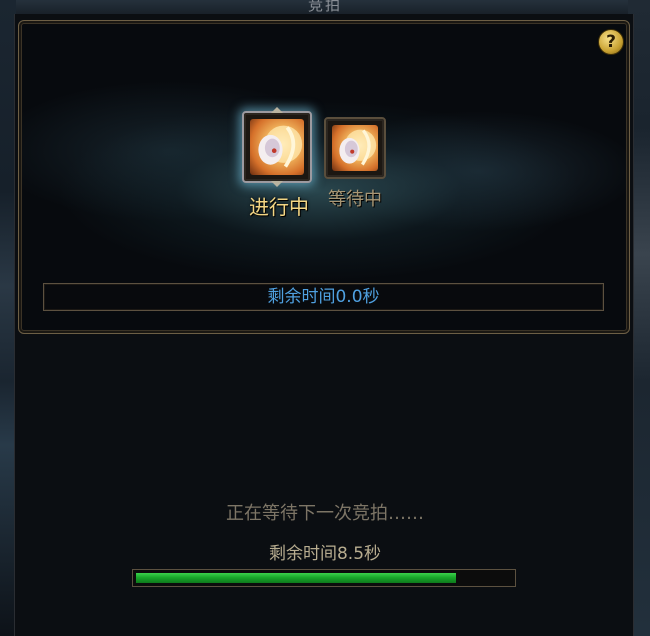  Describe the element at coordinates (277, 110) in the screenshot. I see `selection-arrow-top-icon` at that location.